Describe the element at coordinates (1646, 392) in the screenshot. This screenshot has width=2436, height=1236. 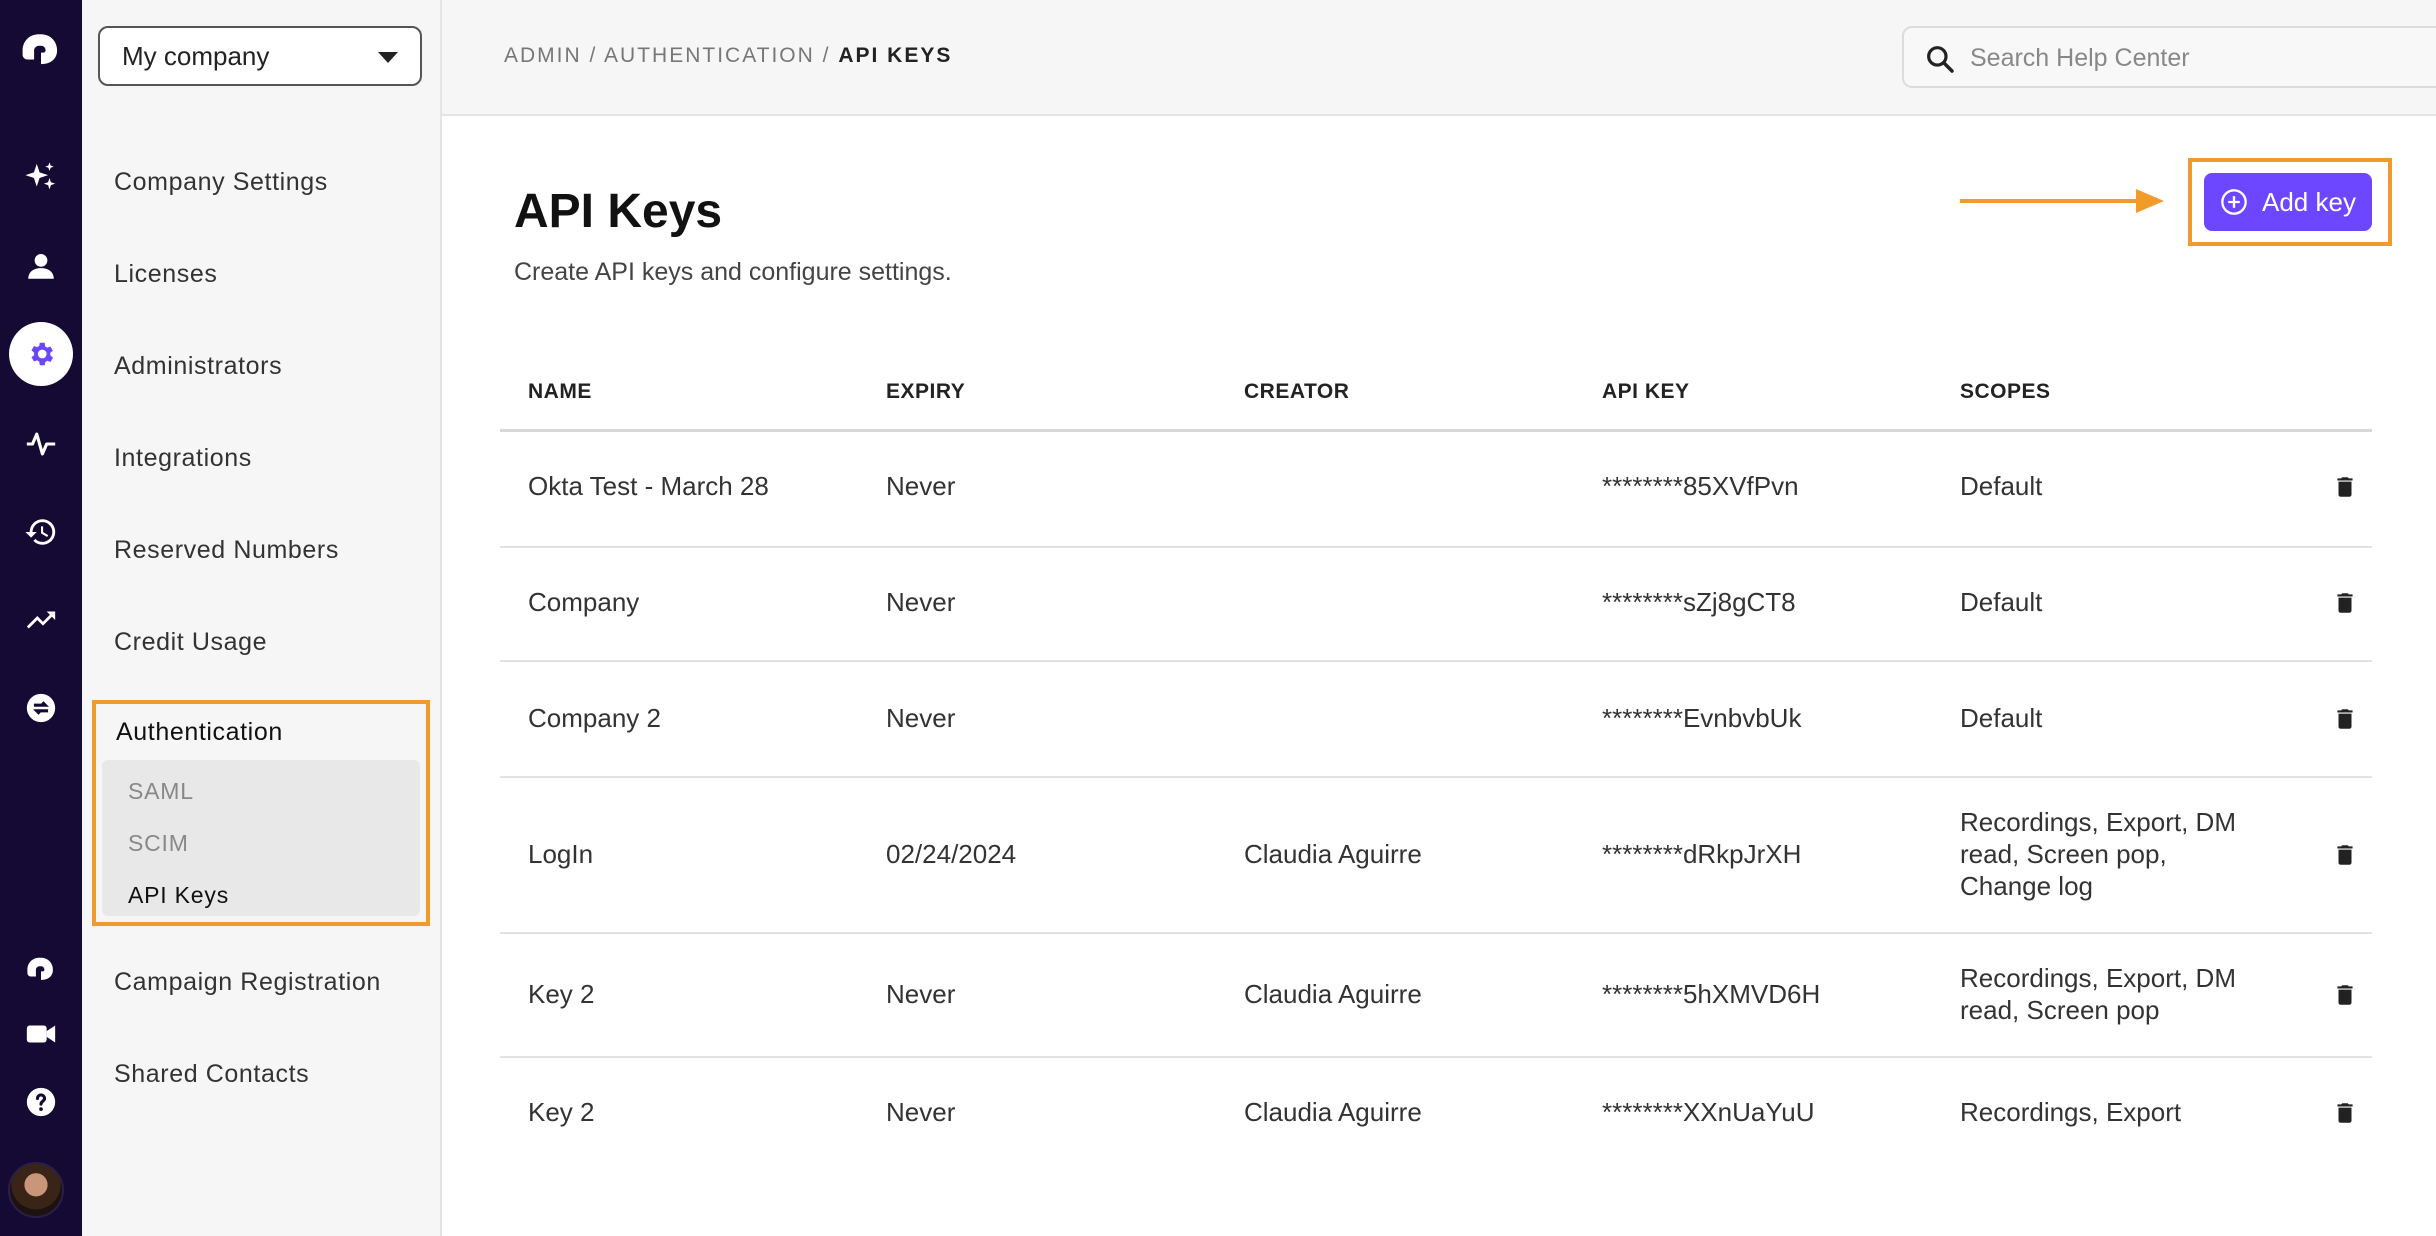
I see `header-api-key: API KEY` at that location.